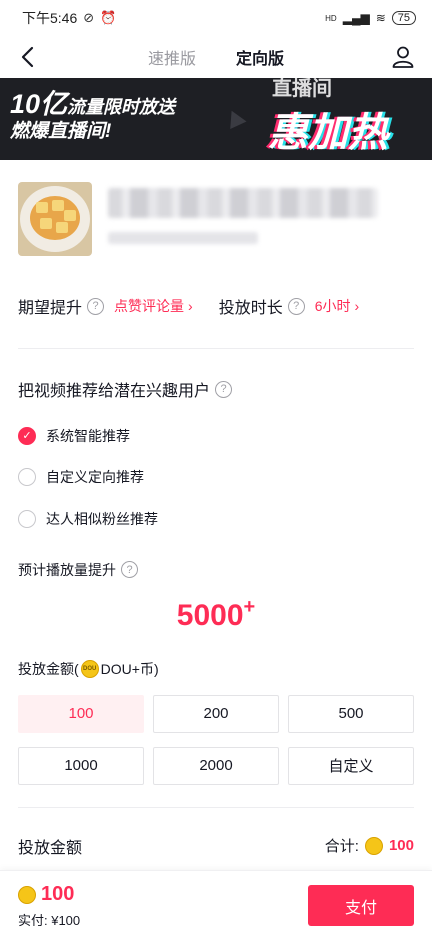  I want to click on amount-options: 100 200 500 1000 2000 自定义, so click(216, 739).